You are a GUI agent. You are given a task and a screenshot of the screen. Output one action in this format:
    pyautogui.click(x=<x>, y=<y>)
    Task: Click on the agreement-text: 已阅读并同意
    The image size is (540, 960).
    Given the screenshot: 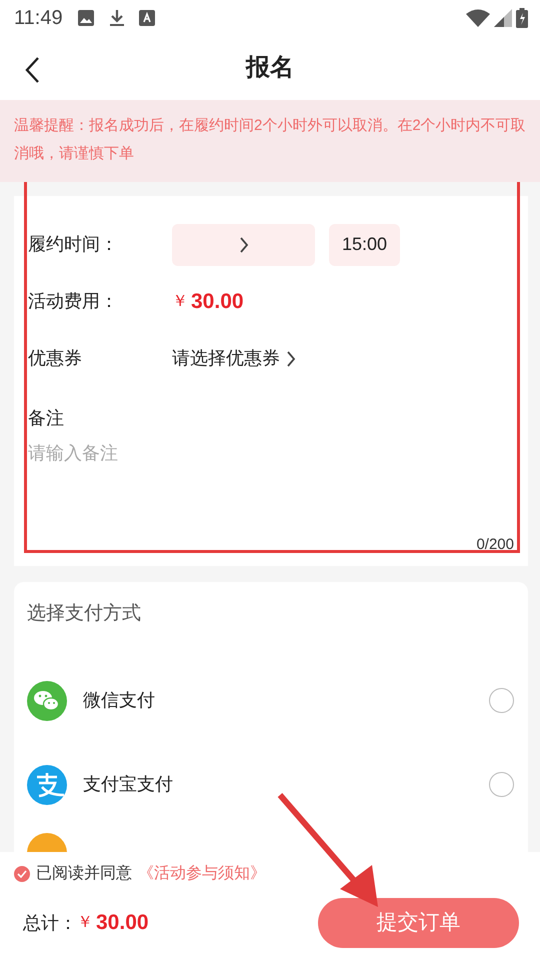 What is the action you would take?
    pyautogui.click(x=84, y=874)
    